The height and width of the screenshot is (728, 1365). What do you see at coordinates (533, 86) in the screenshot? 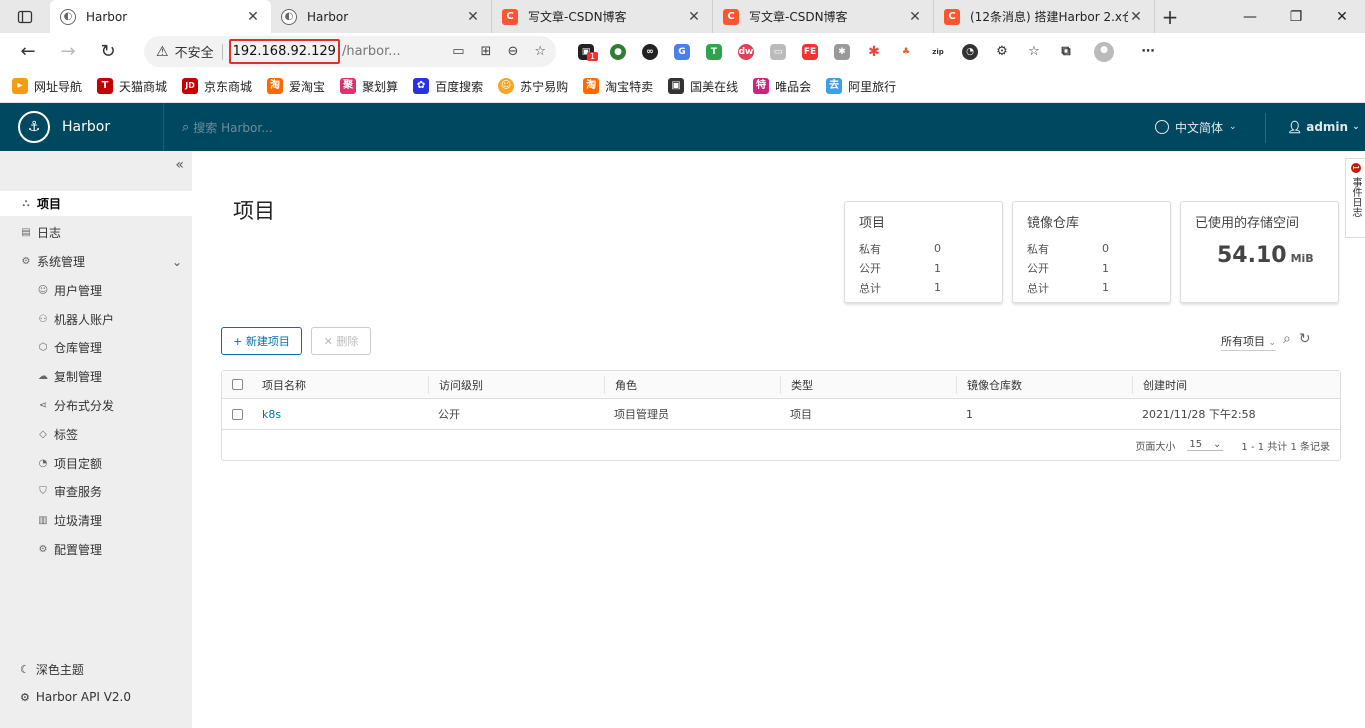
I see `bookmark-item: ☺ 苏宁易购` at bounding box center [533, 86].